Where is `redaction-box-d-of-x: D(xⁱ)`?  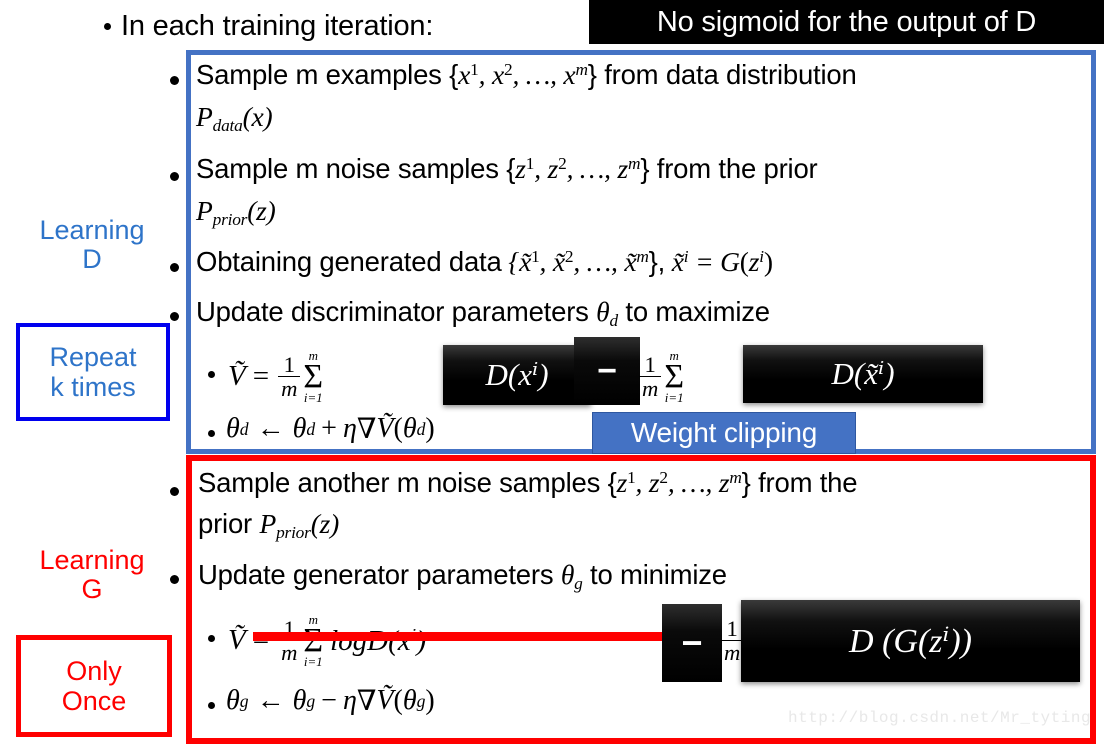 redaction-box-d-of-x: D(xⁱ) is located at coordinates (517, 375).